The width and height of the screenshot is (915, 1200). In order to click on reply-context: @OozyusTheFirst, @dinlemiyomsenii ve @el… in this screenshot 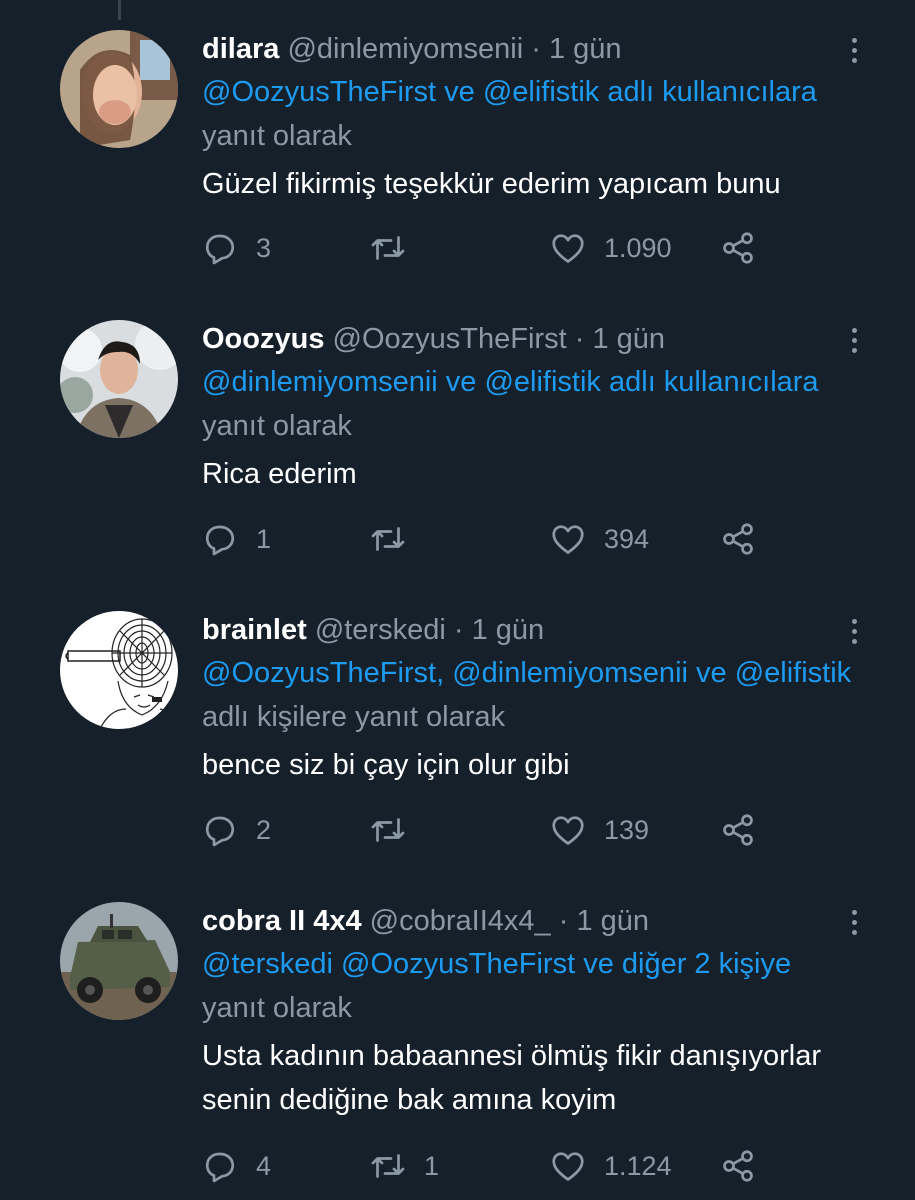, I will do `click(528, 695)`.